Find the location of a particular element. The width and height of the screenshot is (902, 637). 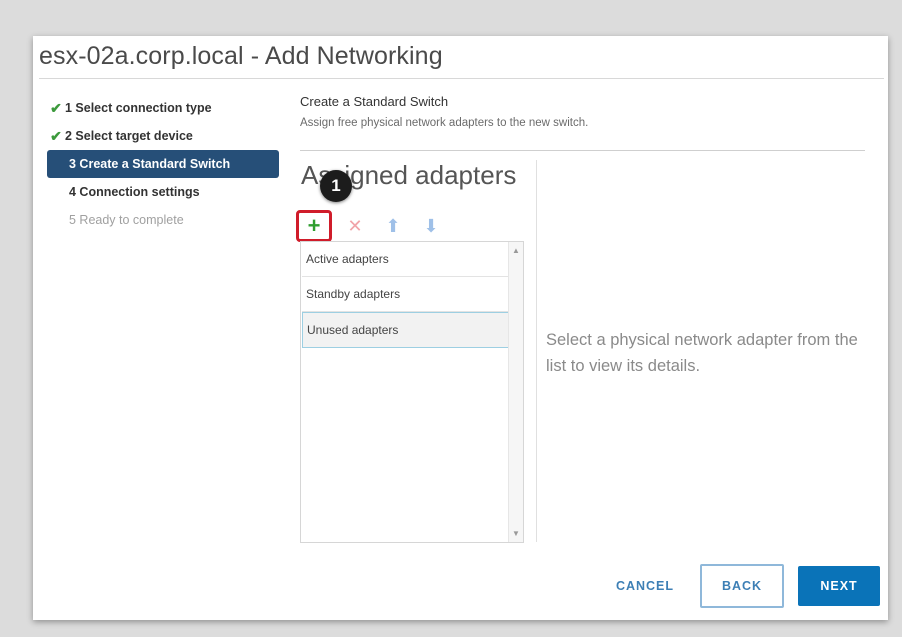

move-down-button: ⬇ is located at coordinates (431, 226).